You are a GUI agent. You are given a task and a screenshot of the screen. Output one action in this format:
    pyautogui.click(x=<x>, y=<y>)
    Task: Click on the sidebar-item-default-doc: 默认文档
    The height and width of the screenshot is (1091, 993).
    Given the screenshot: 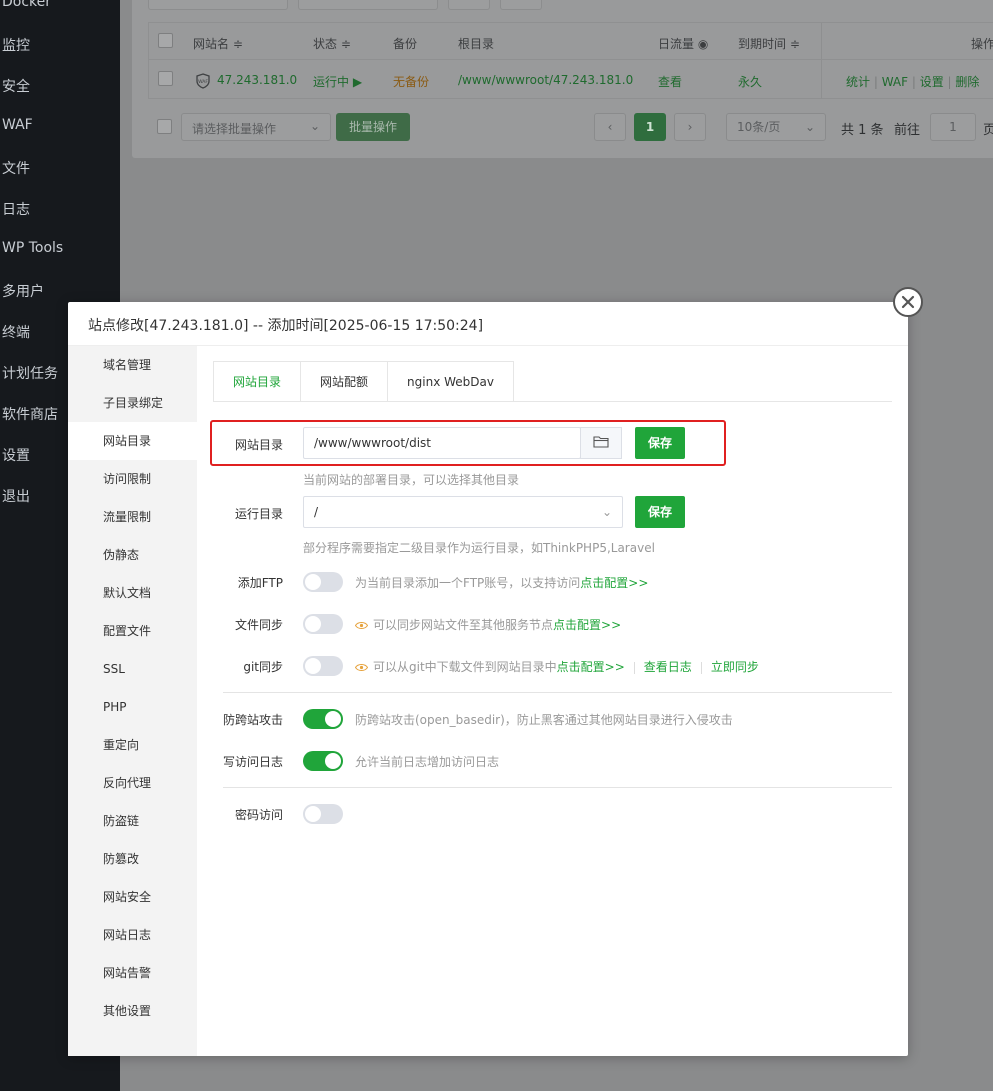 What is the action you would take?
    pyautogui.click(x=132, y=593)
    